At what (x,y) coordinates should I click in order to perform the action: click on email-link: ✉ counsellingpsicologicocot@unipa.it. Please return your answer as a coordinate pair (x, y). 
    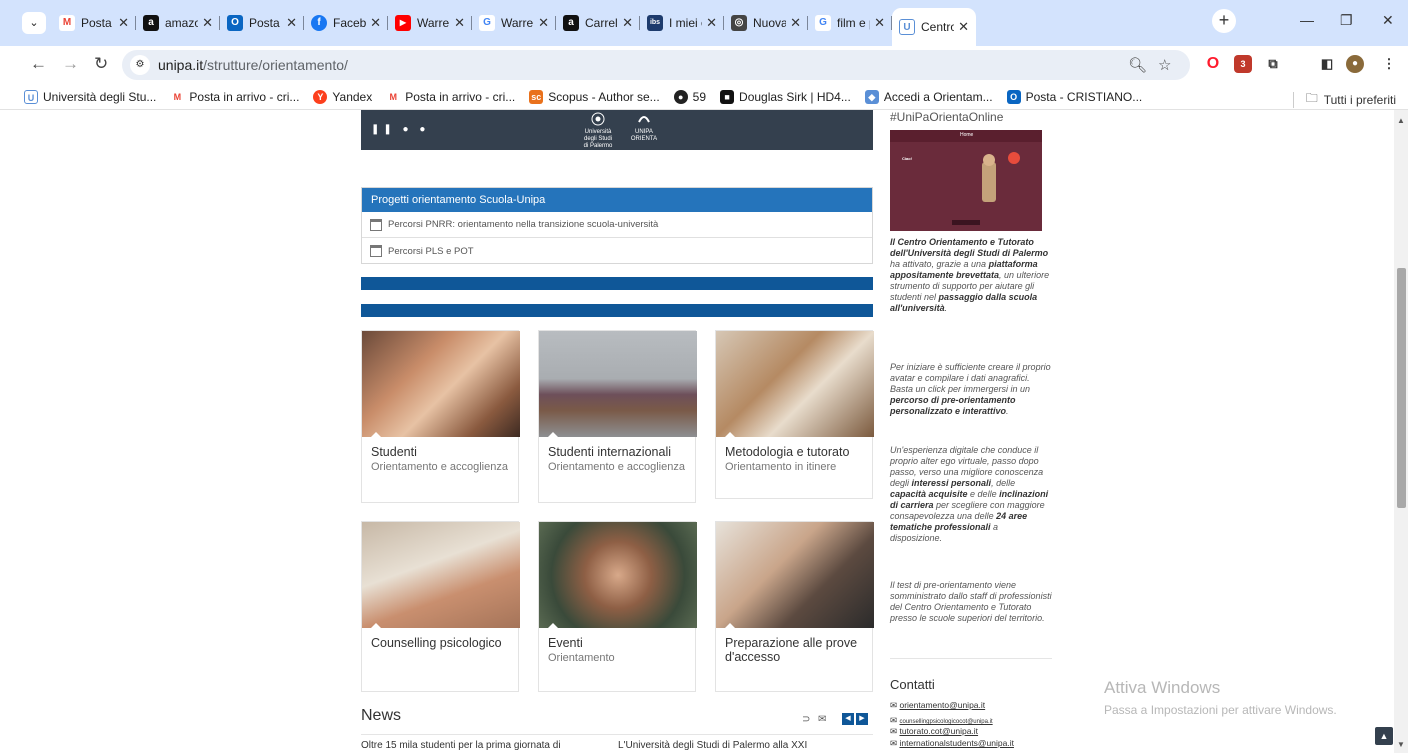
    Looking at the image, I should click on (941, 720).